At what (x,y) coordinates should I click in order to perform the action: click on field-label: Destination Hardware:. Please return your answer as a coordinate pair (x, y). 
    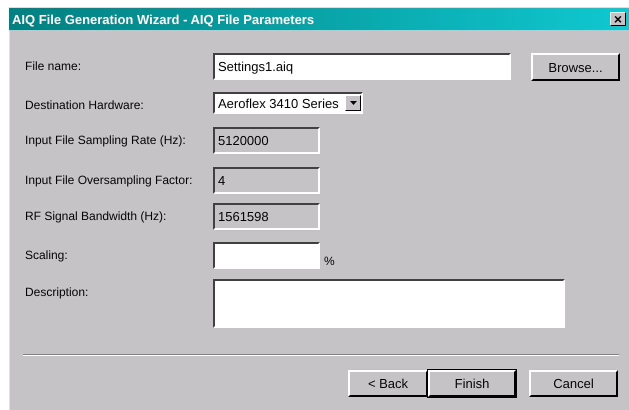
    Looking at the image, I should click on (85, 105).